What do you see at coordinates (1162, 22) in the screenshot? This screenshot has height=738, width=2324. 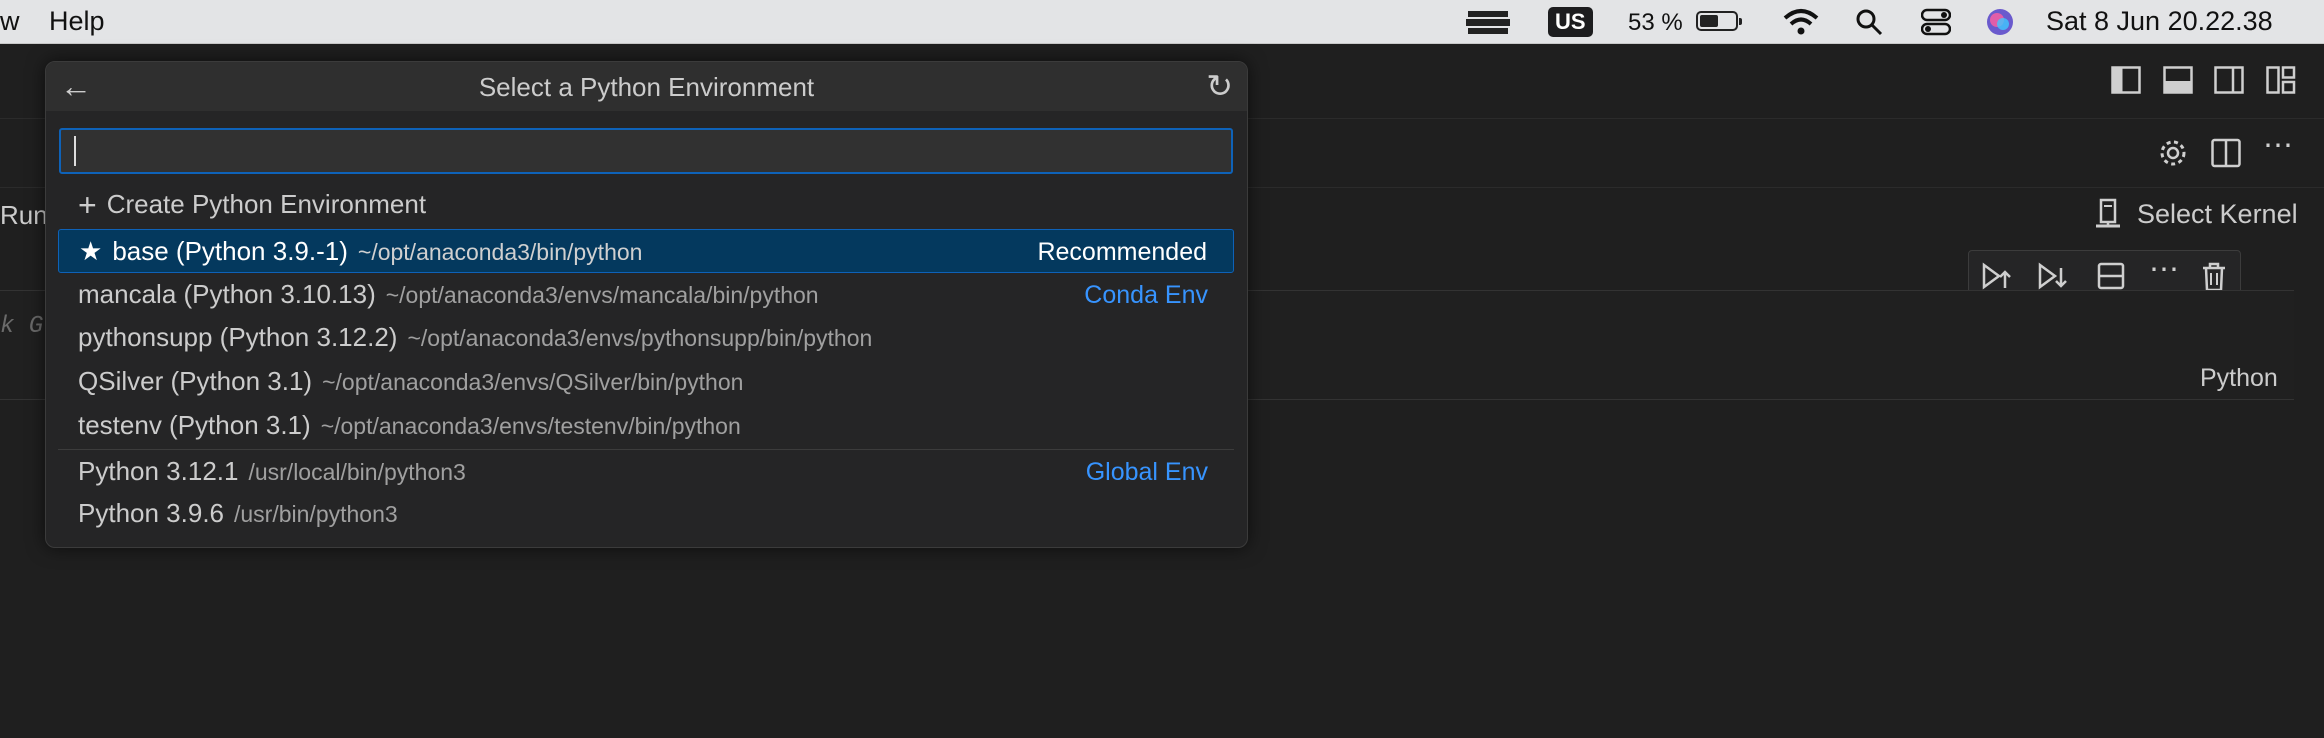 I see `menu-bar: w Help US 53 % Sat 8 Jun 20.22.38` at bounding box center [1162, 22].